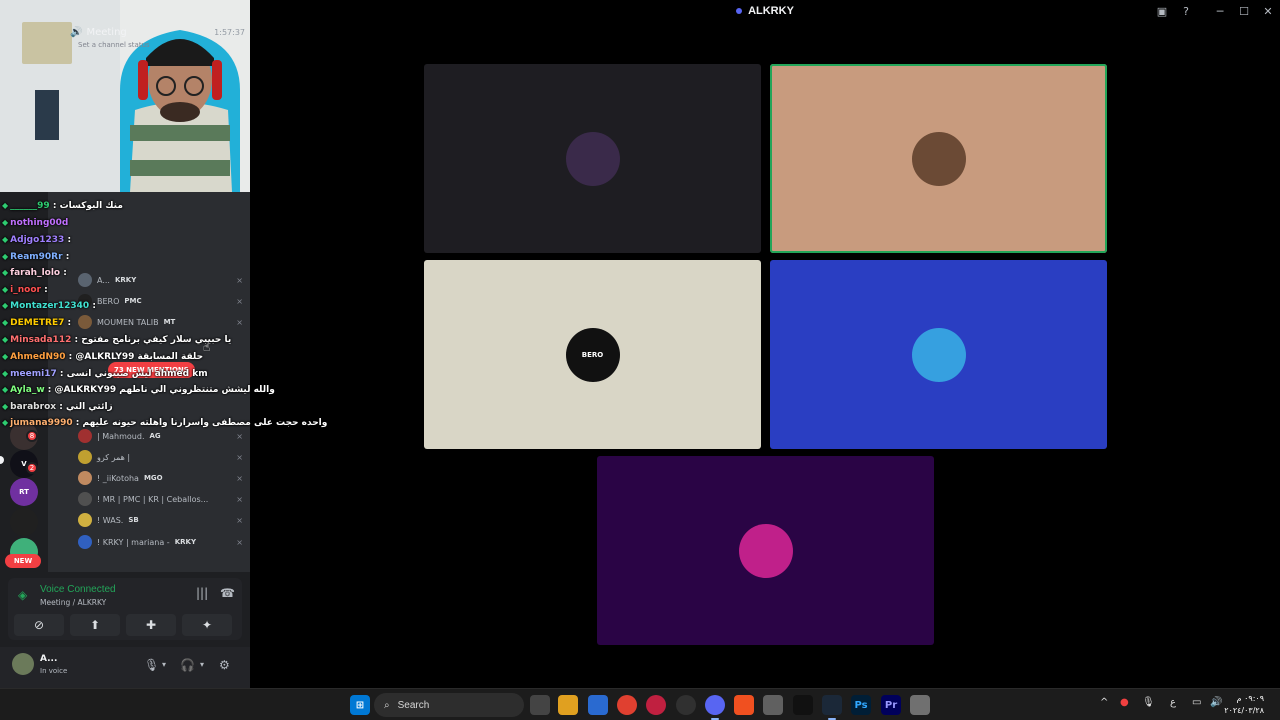 The height and width of the screenshot is (720, 1280). I want to click on maximize-button: ☐, so click(1244, 11).